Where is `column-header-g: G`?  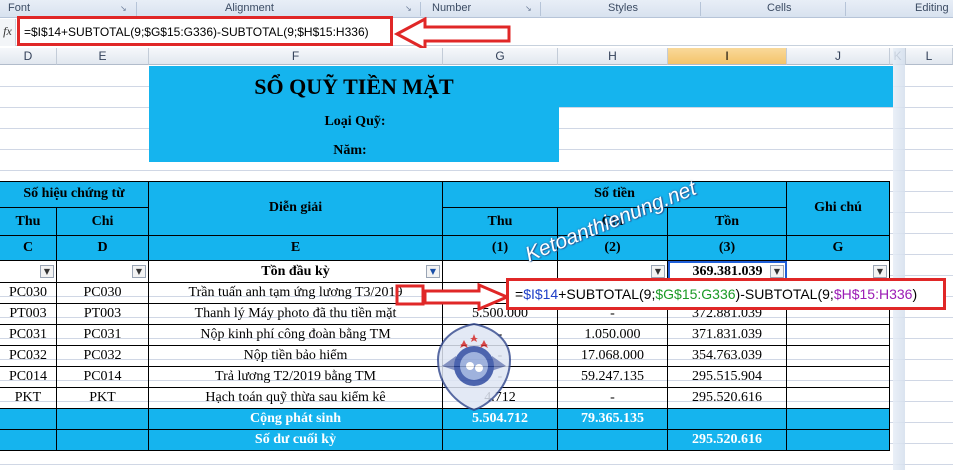
column-header-g: G is located at coordinates (500, 56).